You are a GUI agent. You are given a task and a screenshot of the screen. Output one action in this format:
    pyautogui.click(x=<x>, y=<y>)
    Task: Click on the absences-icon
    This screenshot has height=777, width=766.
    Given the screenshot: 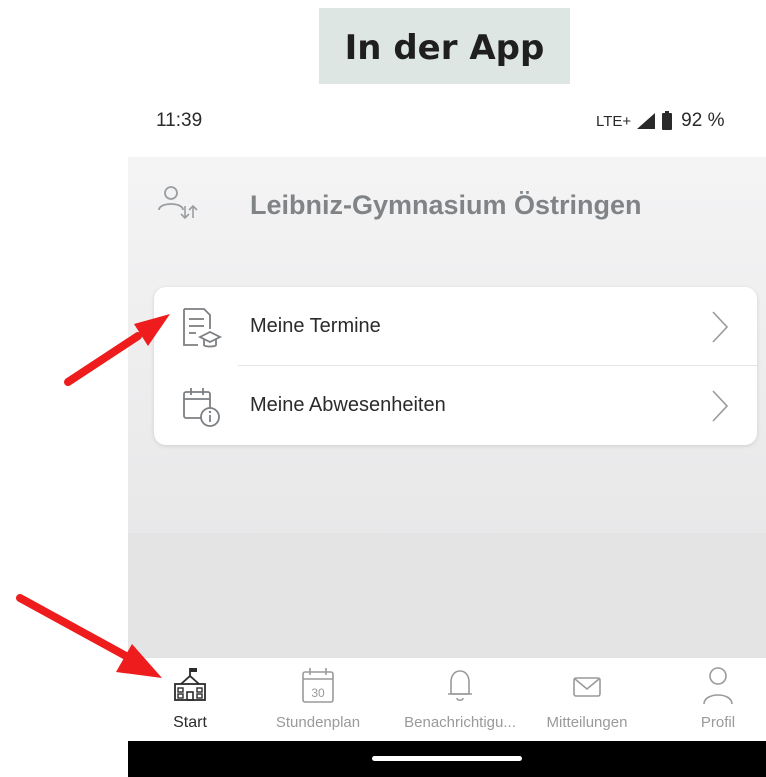 What is the action you would take?
    pyautogui.click(x=201, y=407)
    